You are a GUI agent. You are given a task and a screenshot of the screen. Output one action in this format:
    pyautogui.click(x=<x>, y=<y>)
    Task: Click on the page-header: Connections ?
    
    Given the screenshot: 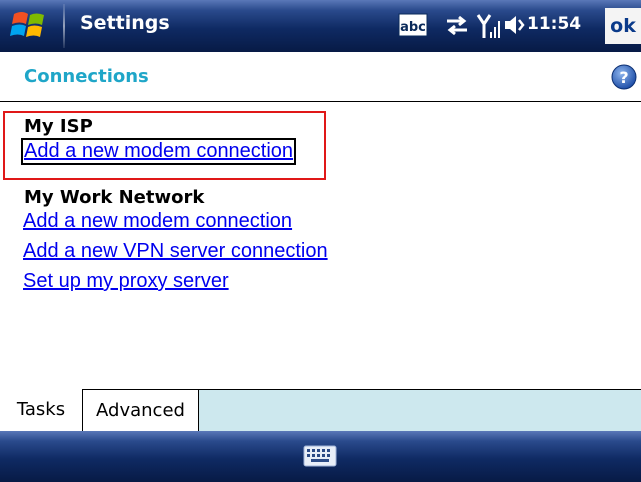 What is the action you would take?
    pyautogui.click(x=320, y=77)
    